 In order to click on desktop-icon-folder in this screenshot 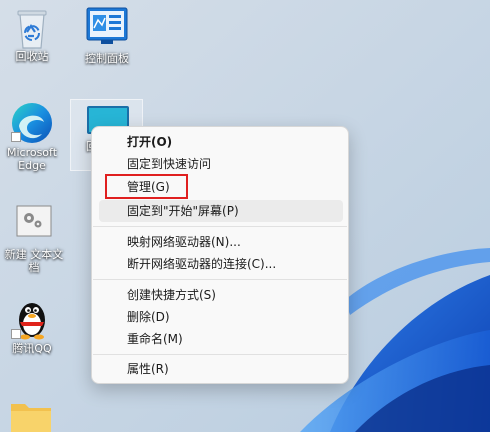, I will do `click(31, 415)`.